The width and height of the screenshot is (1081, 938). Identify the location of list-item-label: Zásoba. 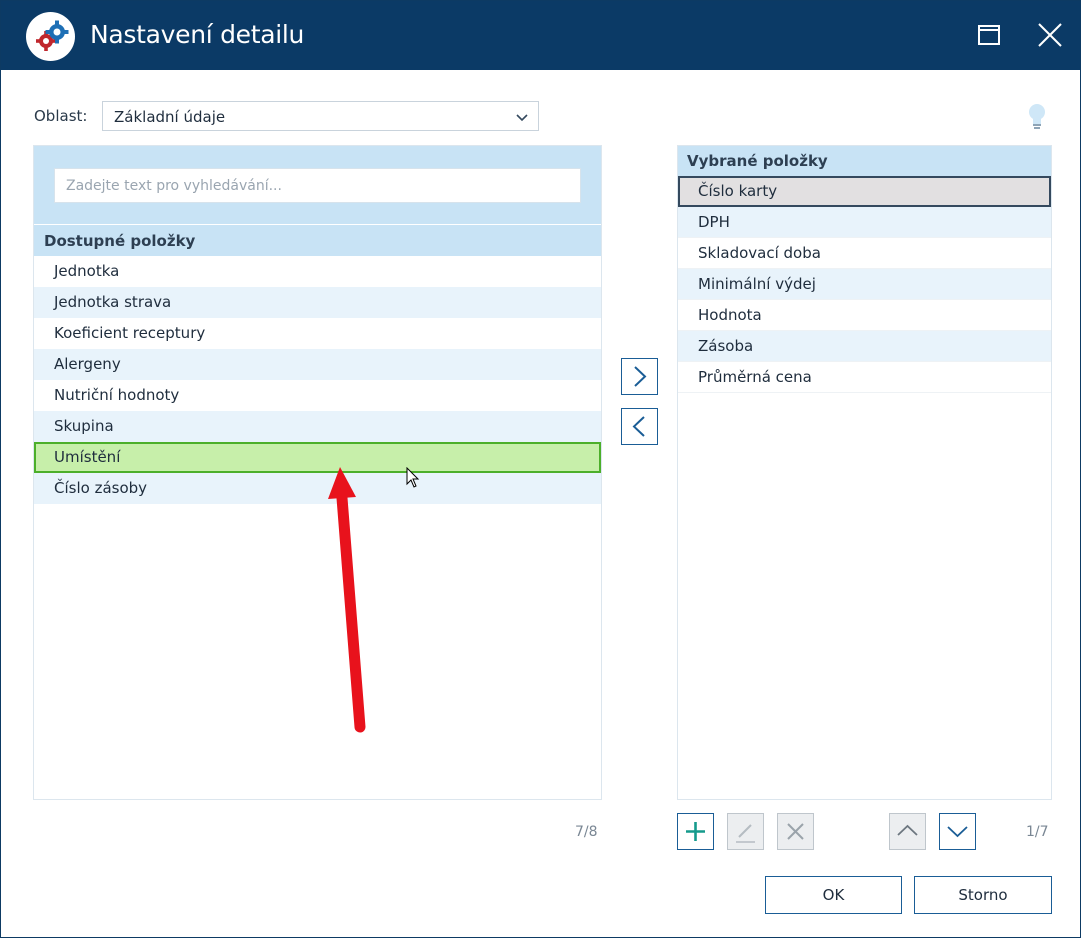
(726, 346).